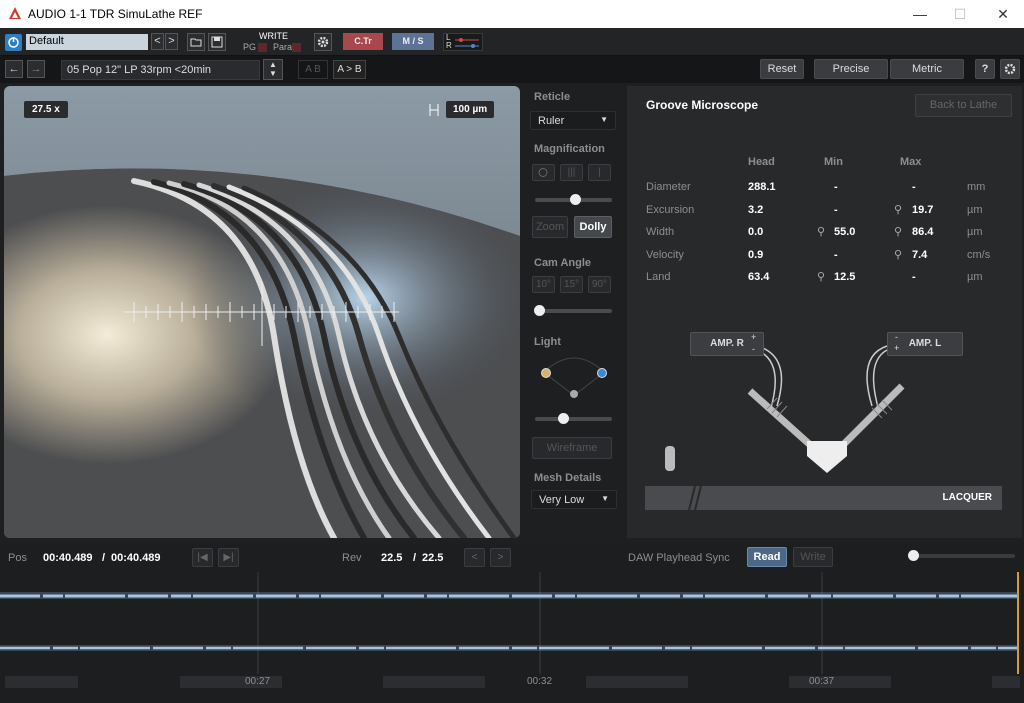 The image size is (1024, 703). I want to click on row-diameter: Diameter 288.1 - - mm, so click(824, 188).